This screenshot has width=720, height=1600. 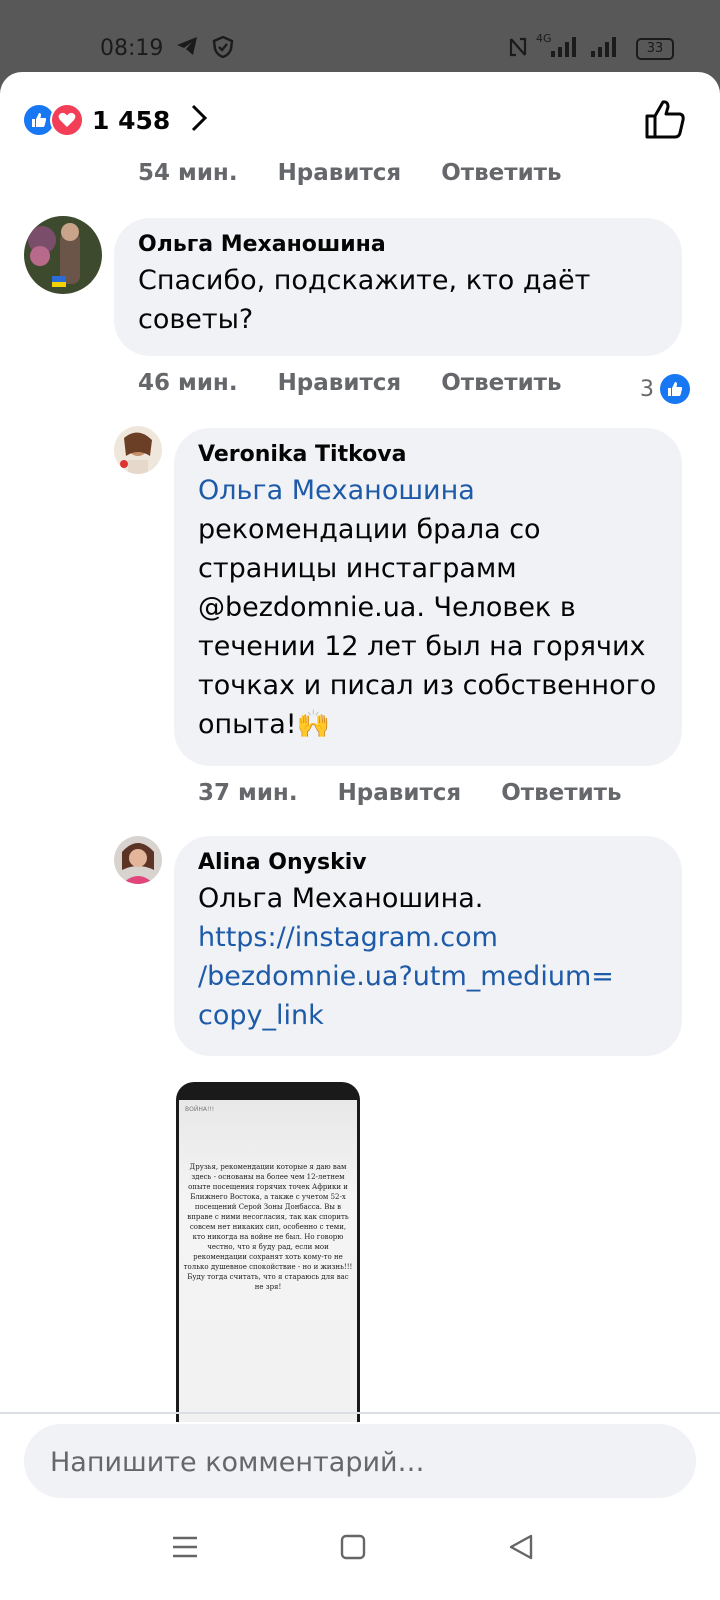 What do you see at coordinates (428, 862) in the screenshot?
I see `comment-author: Alina Onyskiv` at bounding box center [428, 862].